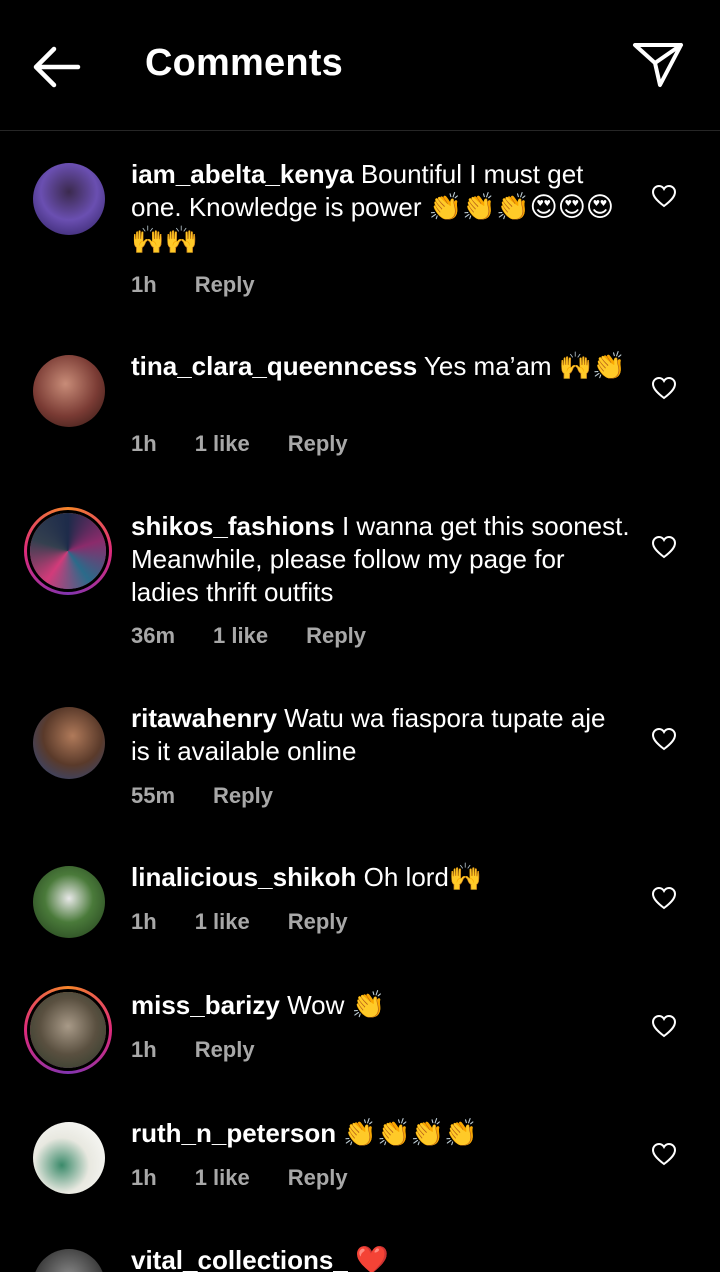 The image size is (720, 1272). I want to click on comment-text: miss_barizy Wow 👏, so click(258, 1005).